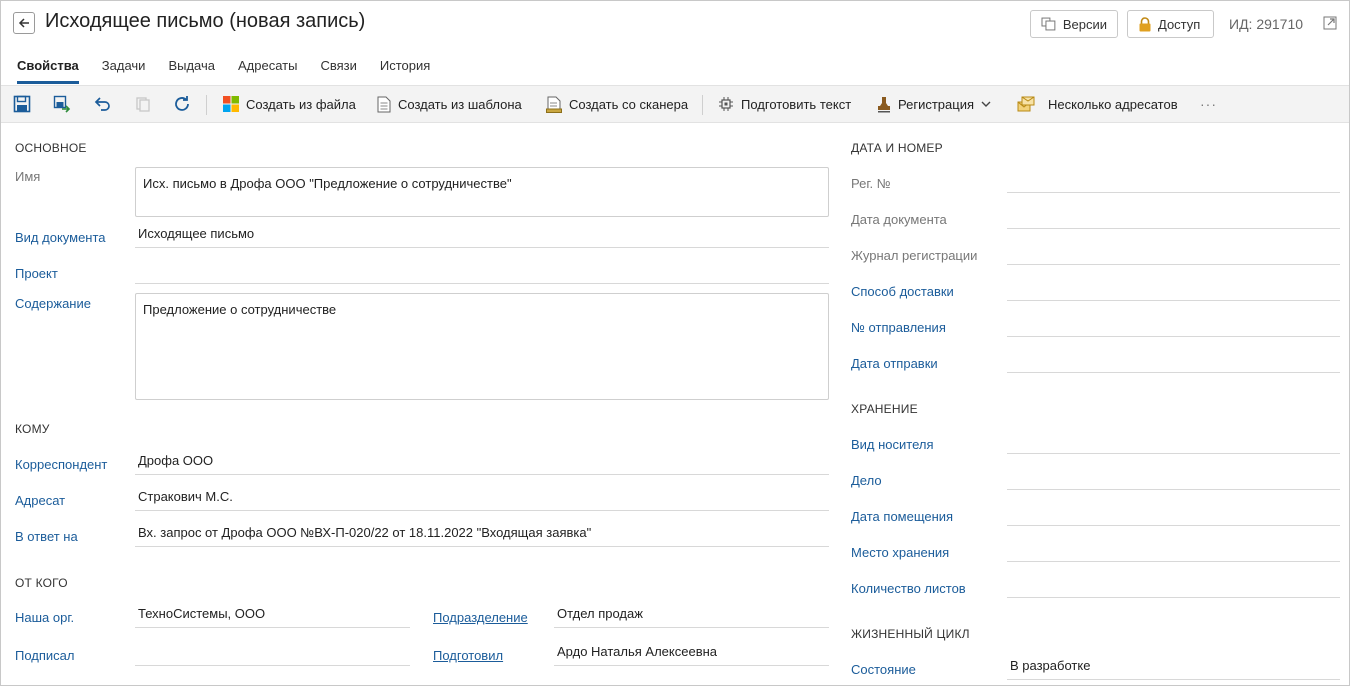  I want to click on envelopes-icon, so click(1026, 104).